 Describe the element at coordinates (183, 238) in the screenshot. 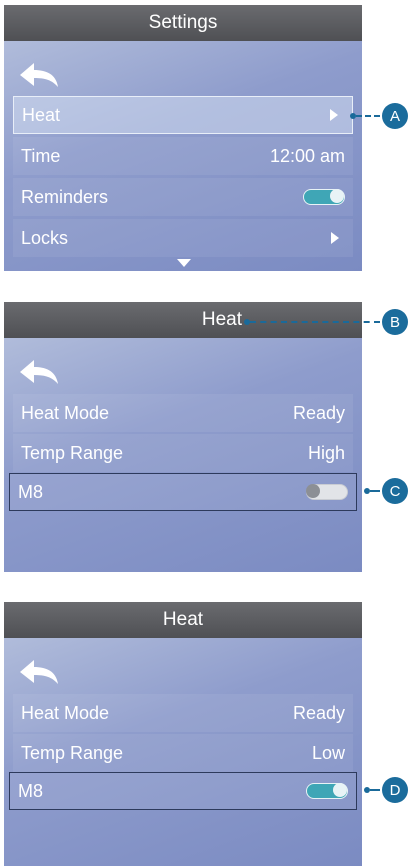

I see `menu-item-locks: Locks` at that location.